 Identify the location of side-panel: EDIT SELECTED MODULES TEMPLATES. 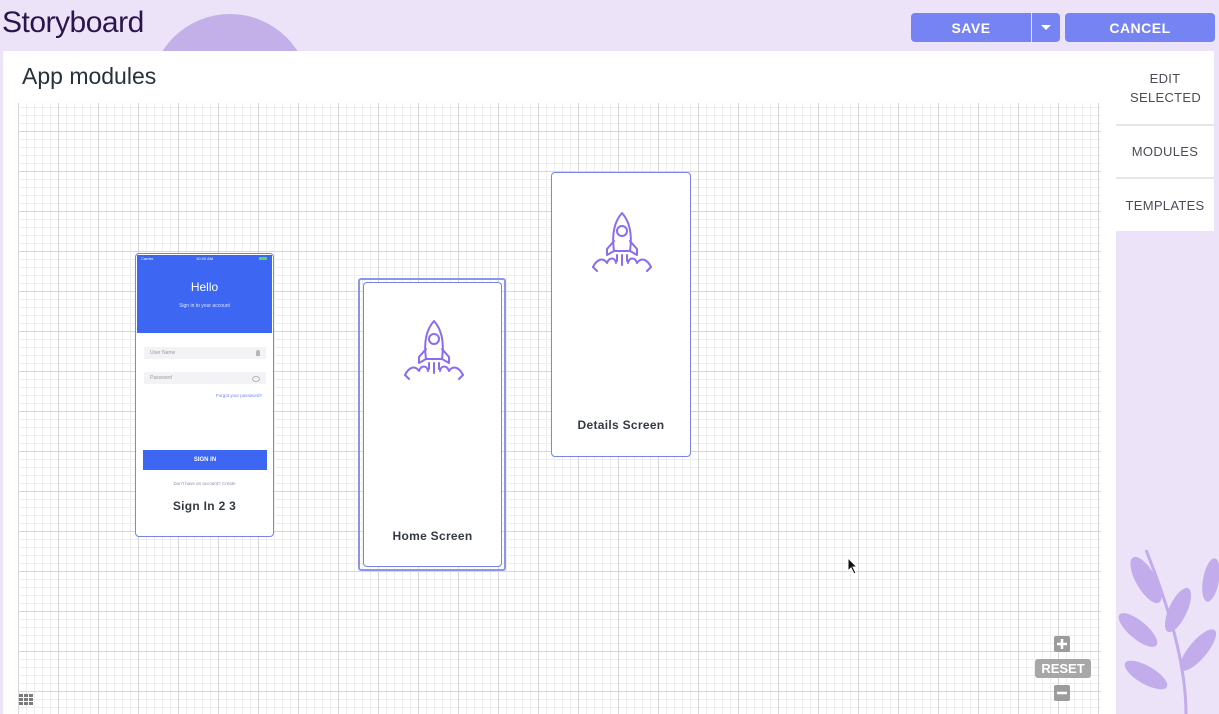
(1165, 141).